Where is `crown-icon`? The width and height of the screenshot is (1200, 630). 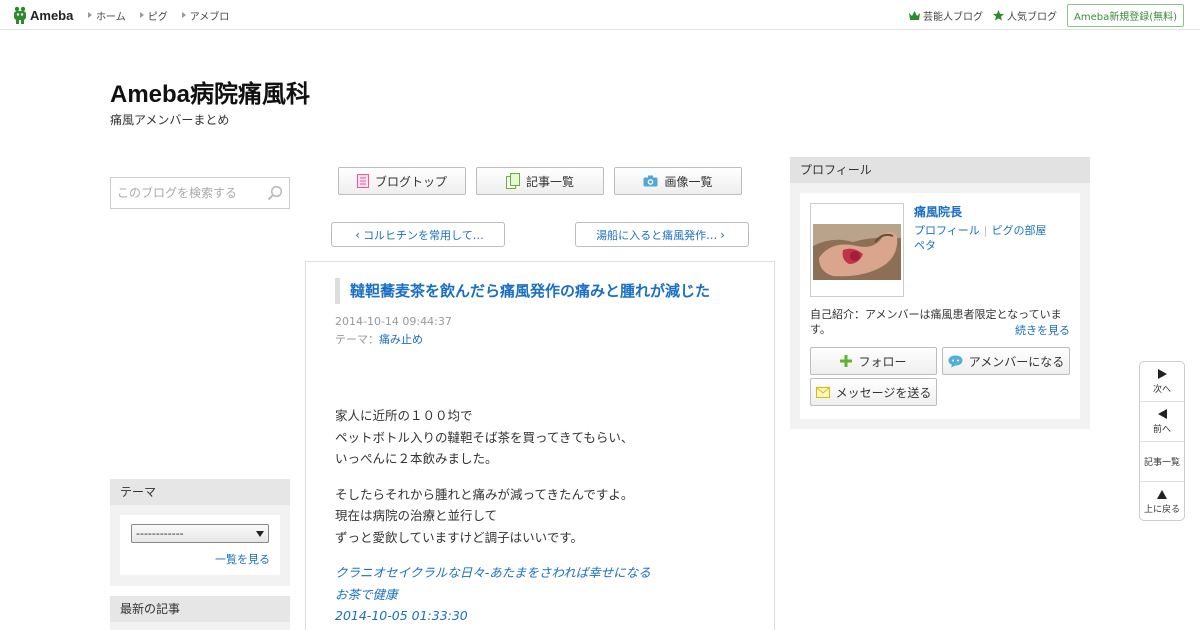
crown-icon is located at coordinates (914, 15).